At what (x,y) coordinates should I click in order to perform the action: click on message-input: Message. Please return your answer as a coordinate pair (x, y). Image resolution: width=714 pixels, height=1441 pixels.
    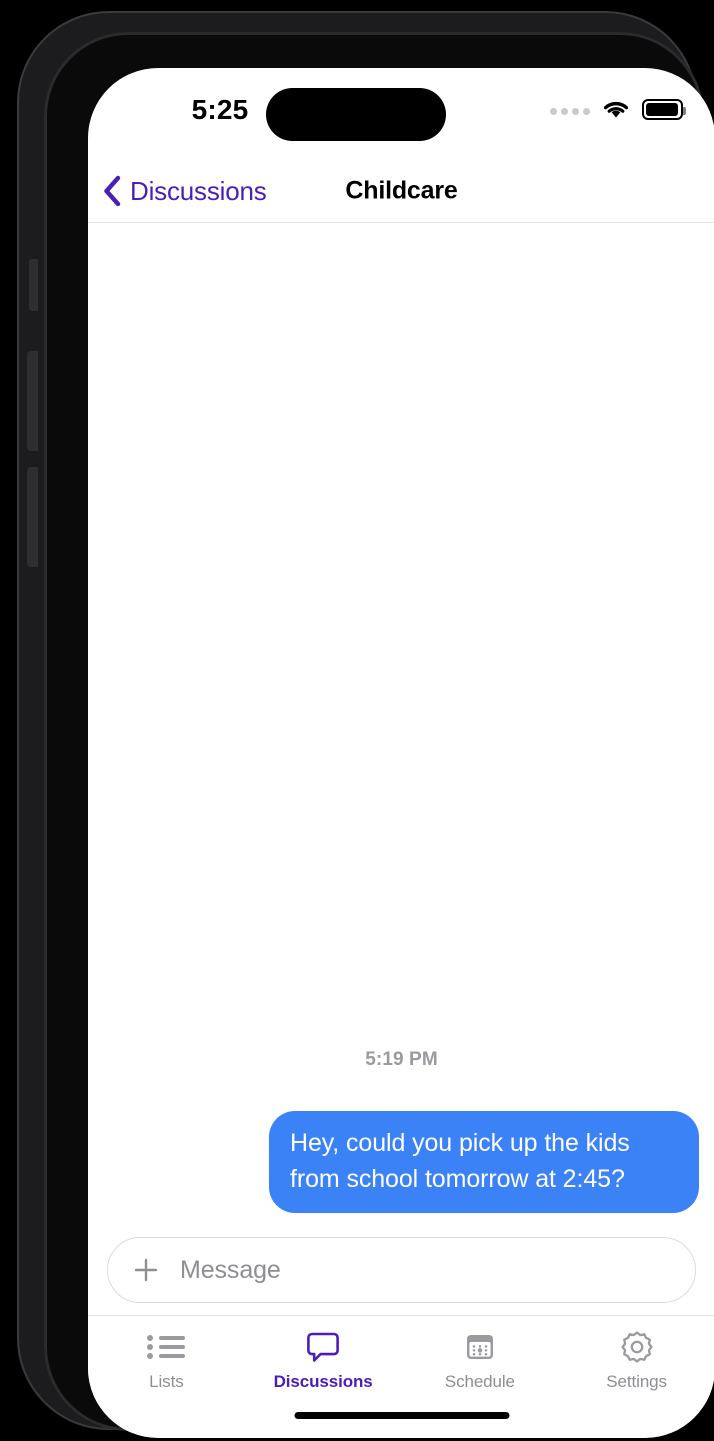
    Looking at the image, I should click on (401, 1270).